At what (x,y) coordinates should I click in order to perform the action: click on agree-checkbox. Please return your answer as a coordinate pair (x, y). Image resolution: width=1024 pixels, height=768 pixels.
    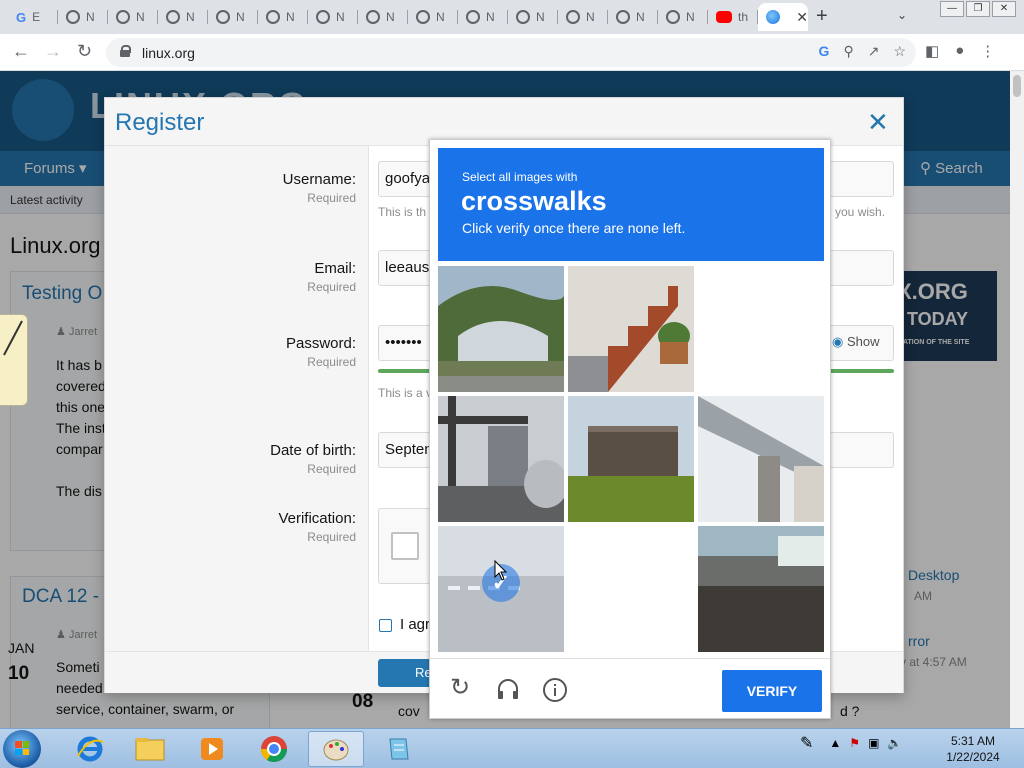
    Looking at the image, I should click on (385, 625).